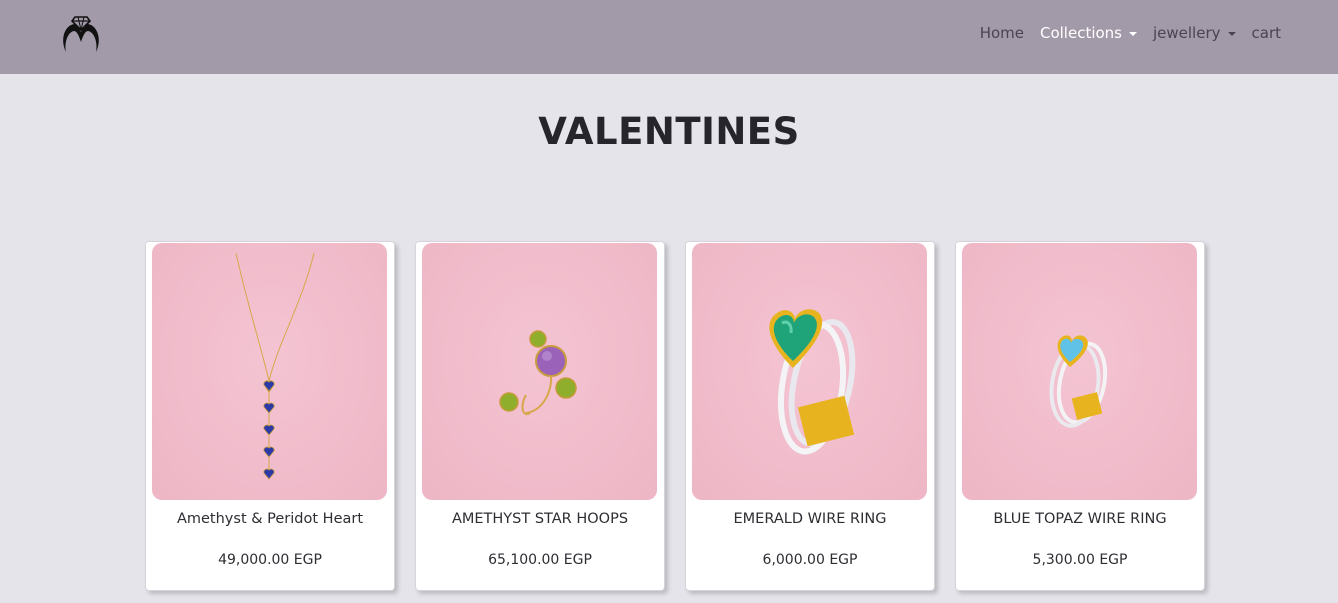  Describe the element at coordinates (810, 560) in the screenshot. I see `product-price: 6,000.00 EGP` at that location.